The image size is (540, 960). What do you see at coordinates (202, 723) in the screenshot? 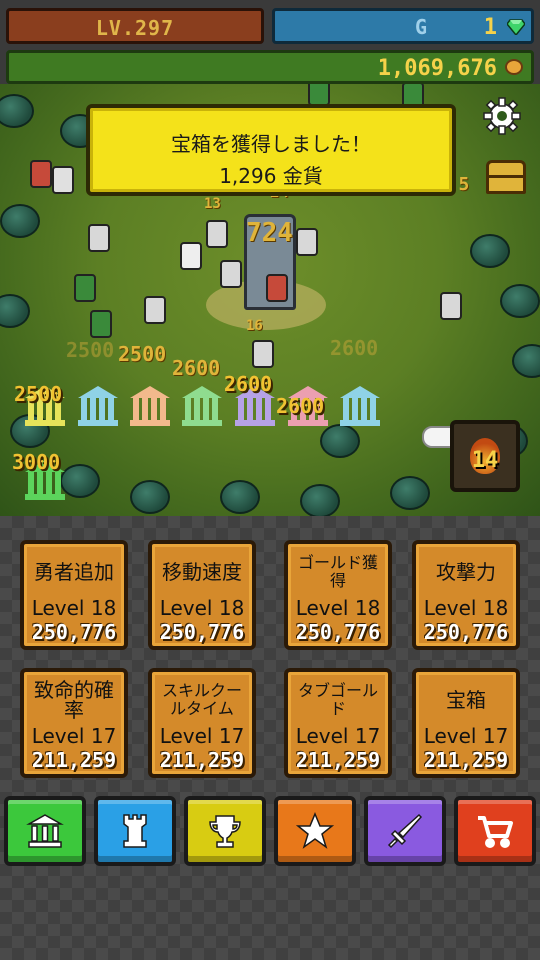
I see `upgrade-card-skill-cooldown: スキルクールタイム Level 17 211,259` at bounding box center [202, 723].